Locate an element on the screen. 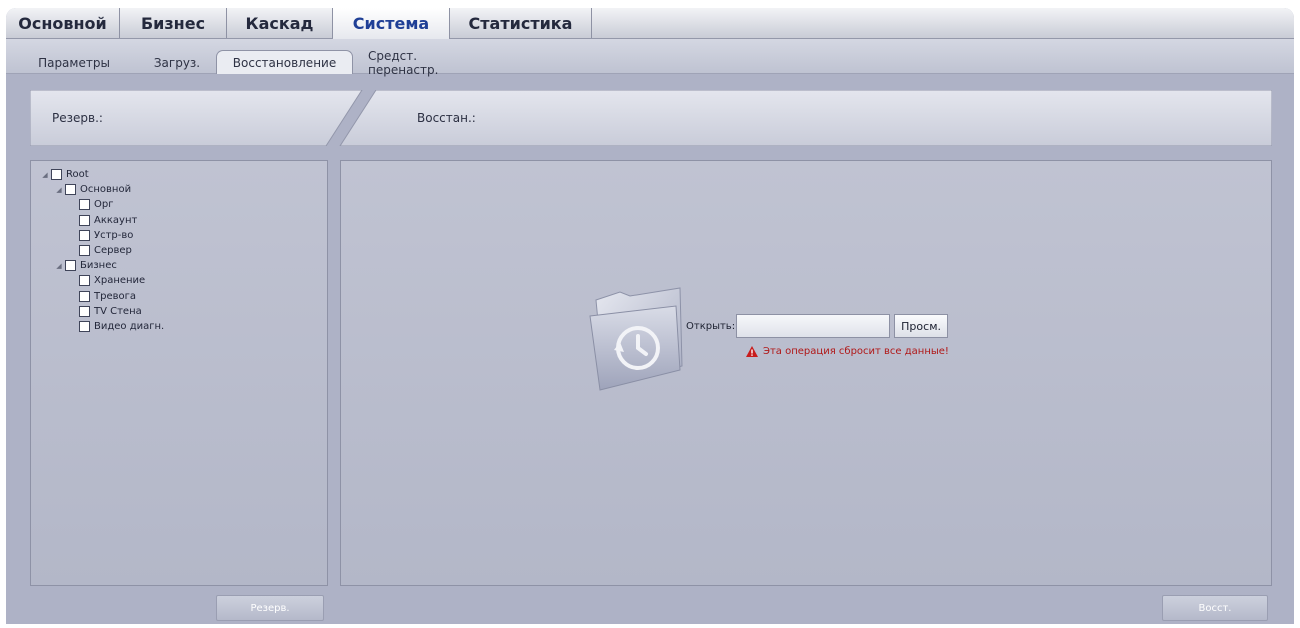  restore-button: Восст. is located at coordinates (1215, 608).